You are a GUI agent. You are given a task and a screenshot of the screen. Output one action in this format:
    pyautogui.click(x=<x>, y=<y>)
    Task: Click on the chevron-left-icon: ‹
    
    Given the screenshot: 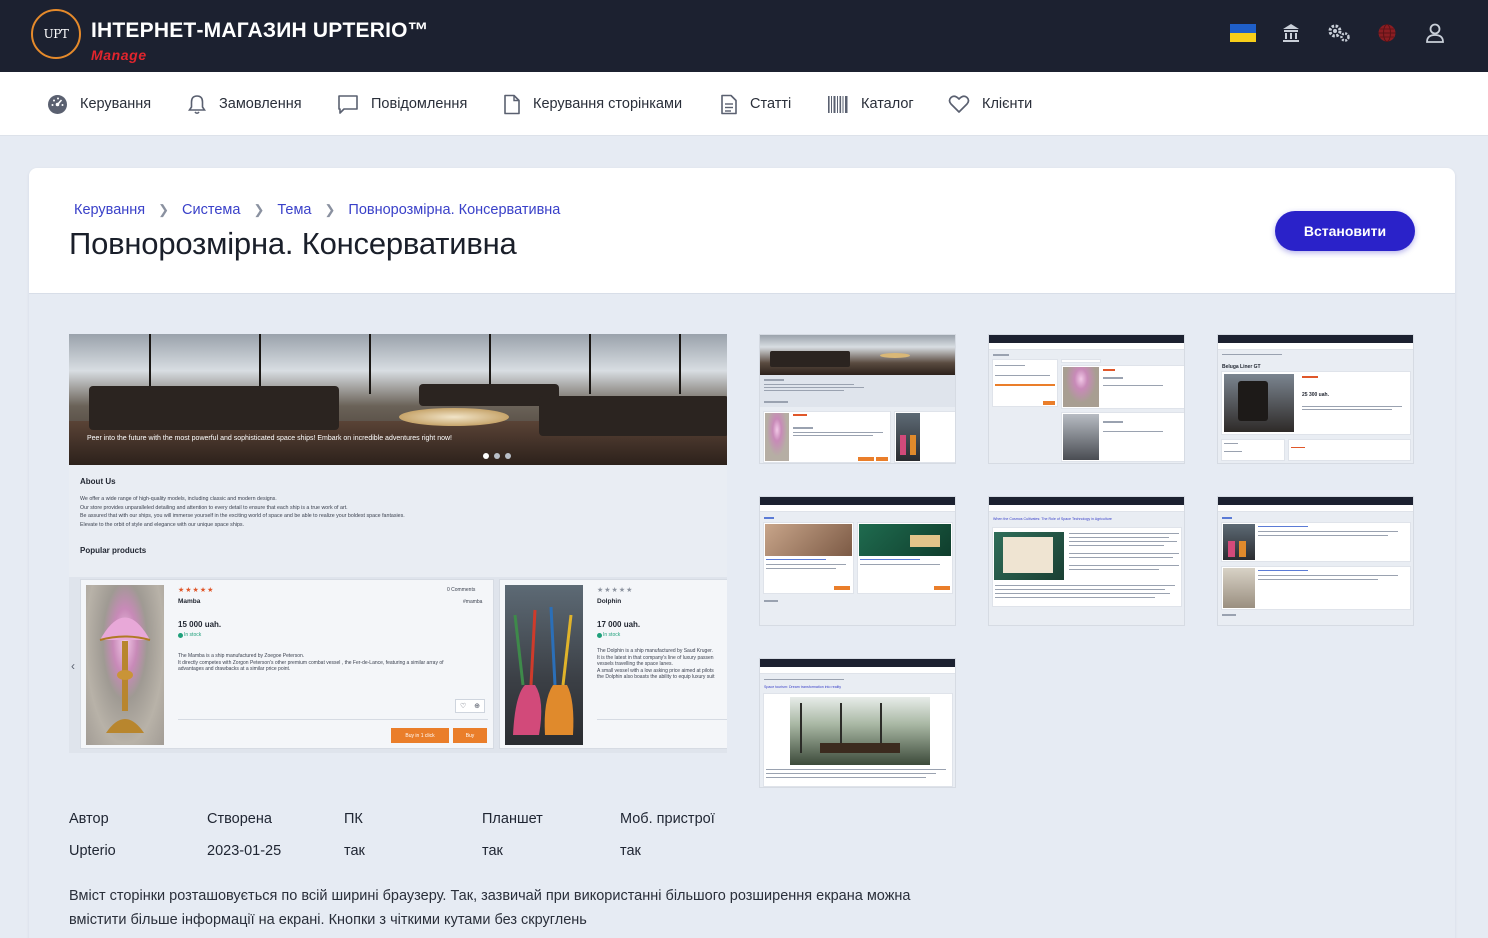 What is the action you would take?
    pyautogui.click(x=73, y=666)
    